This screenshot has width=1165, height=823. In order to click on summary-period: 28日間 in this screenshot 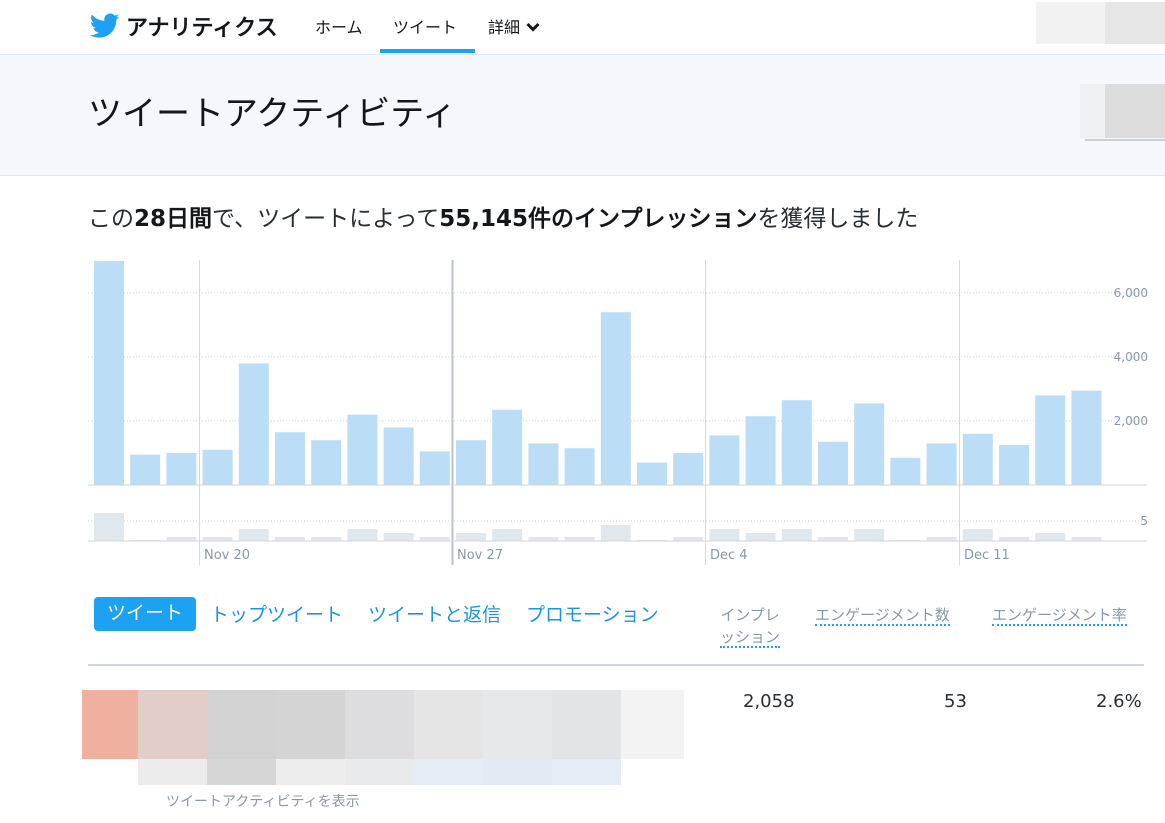, I will do `click(173, 219)`.